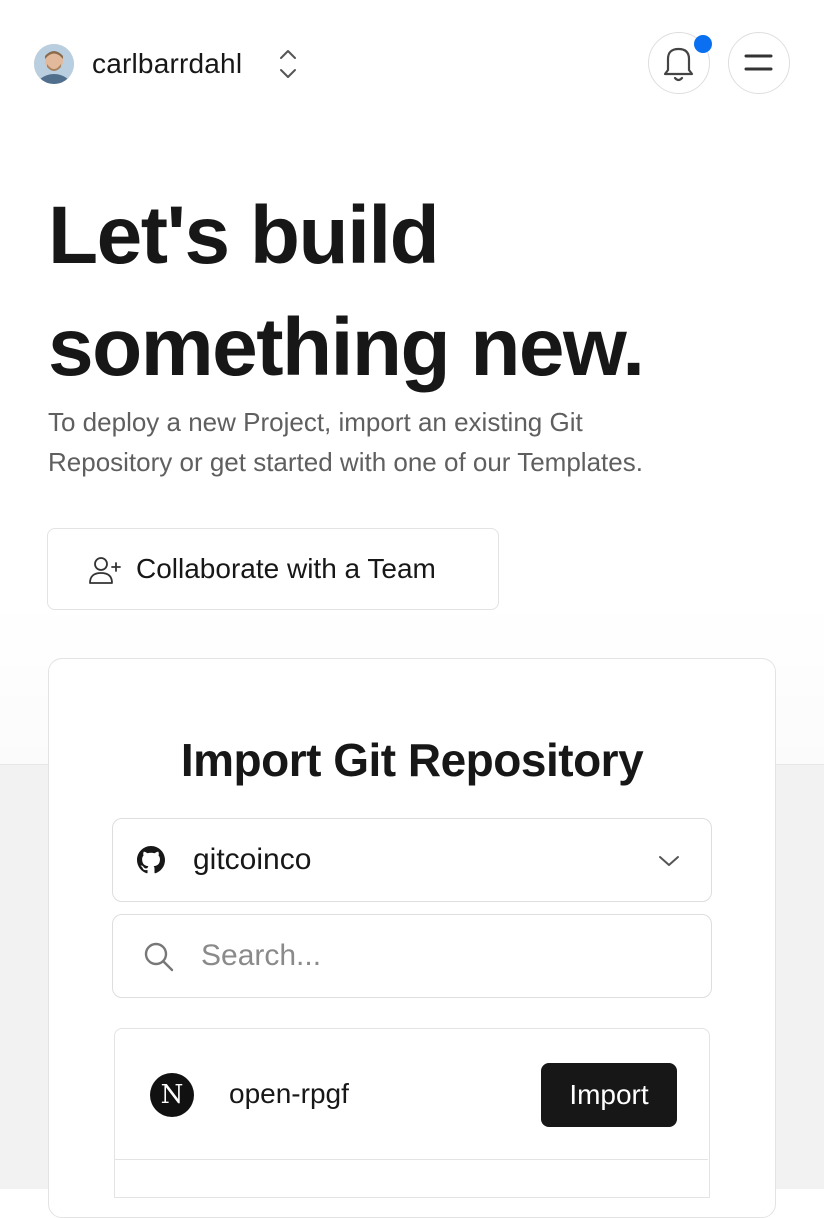 The image size is (824, 1218). I want to click on collaborate-team-button: Collaborate with a Team, so click(273, 569).